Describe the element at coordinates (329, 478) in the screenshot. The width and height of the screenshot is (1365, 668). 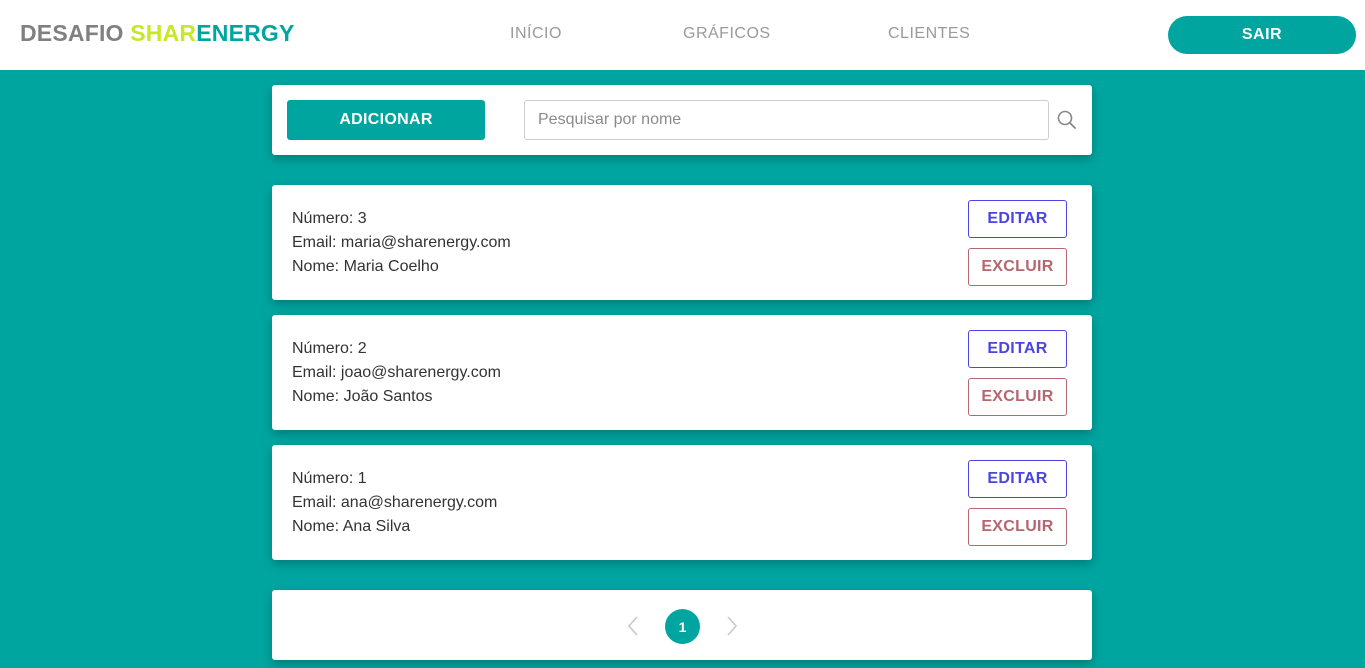
I see `client-number: Número: 1` at that location.